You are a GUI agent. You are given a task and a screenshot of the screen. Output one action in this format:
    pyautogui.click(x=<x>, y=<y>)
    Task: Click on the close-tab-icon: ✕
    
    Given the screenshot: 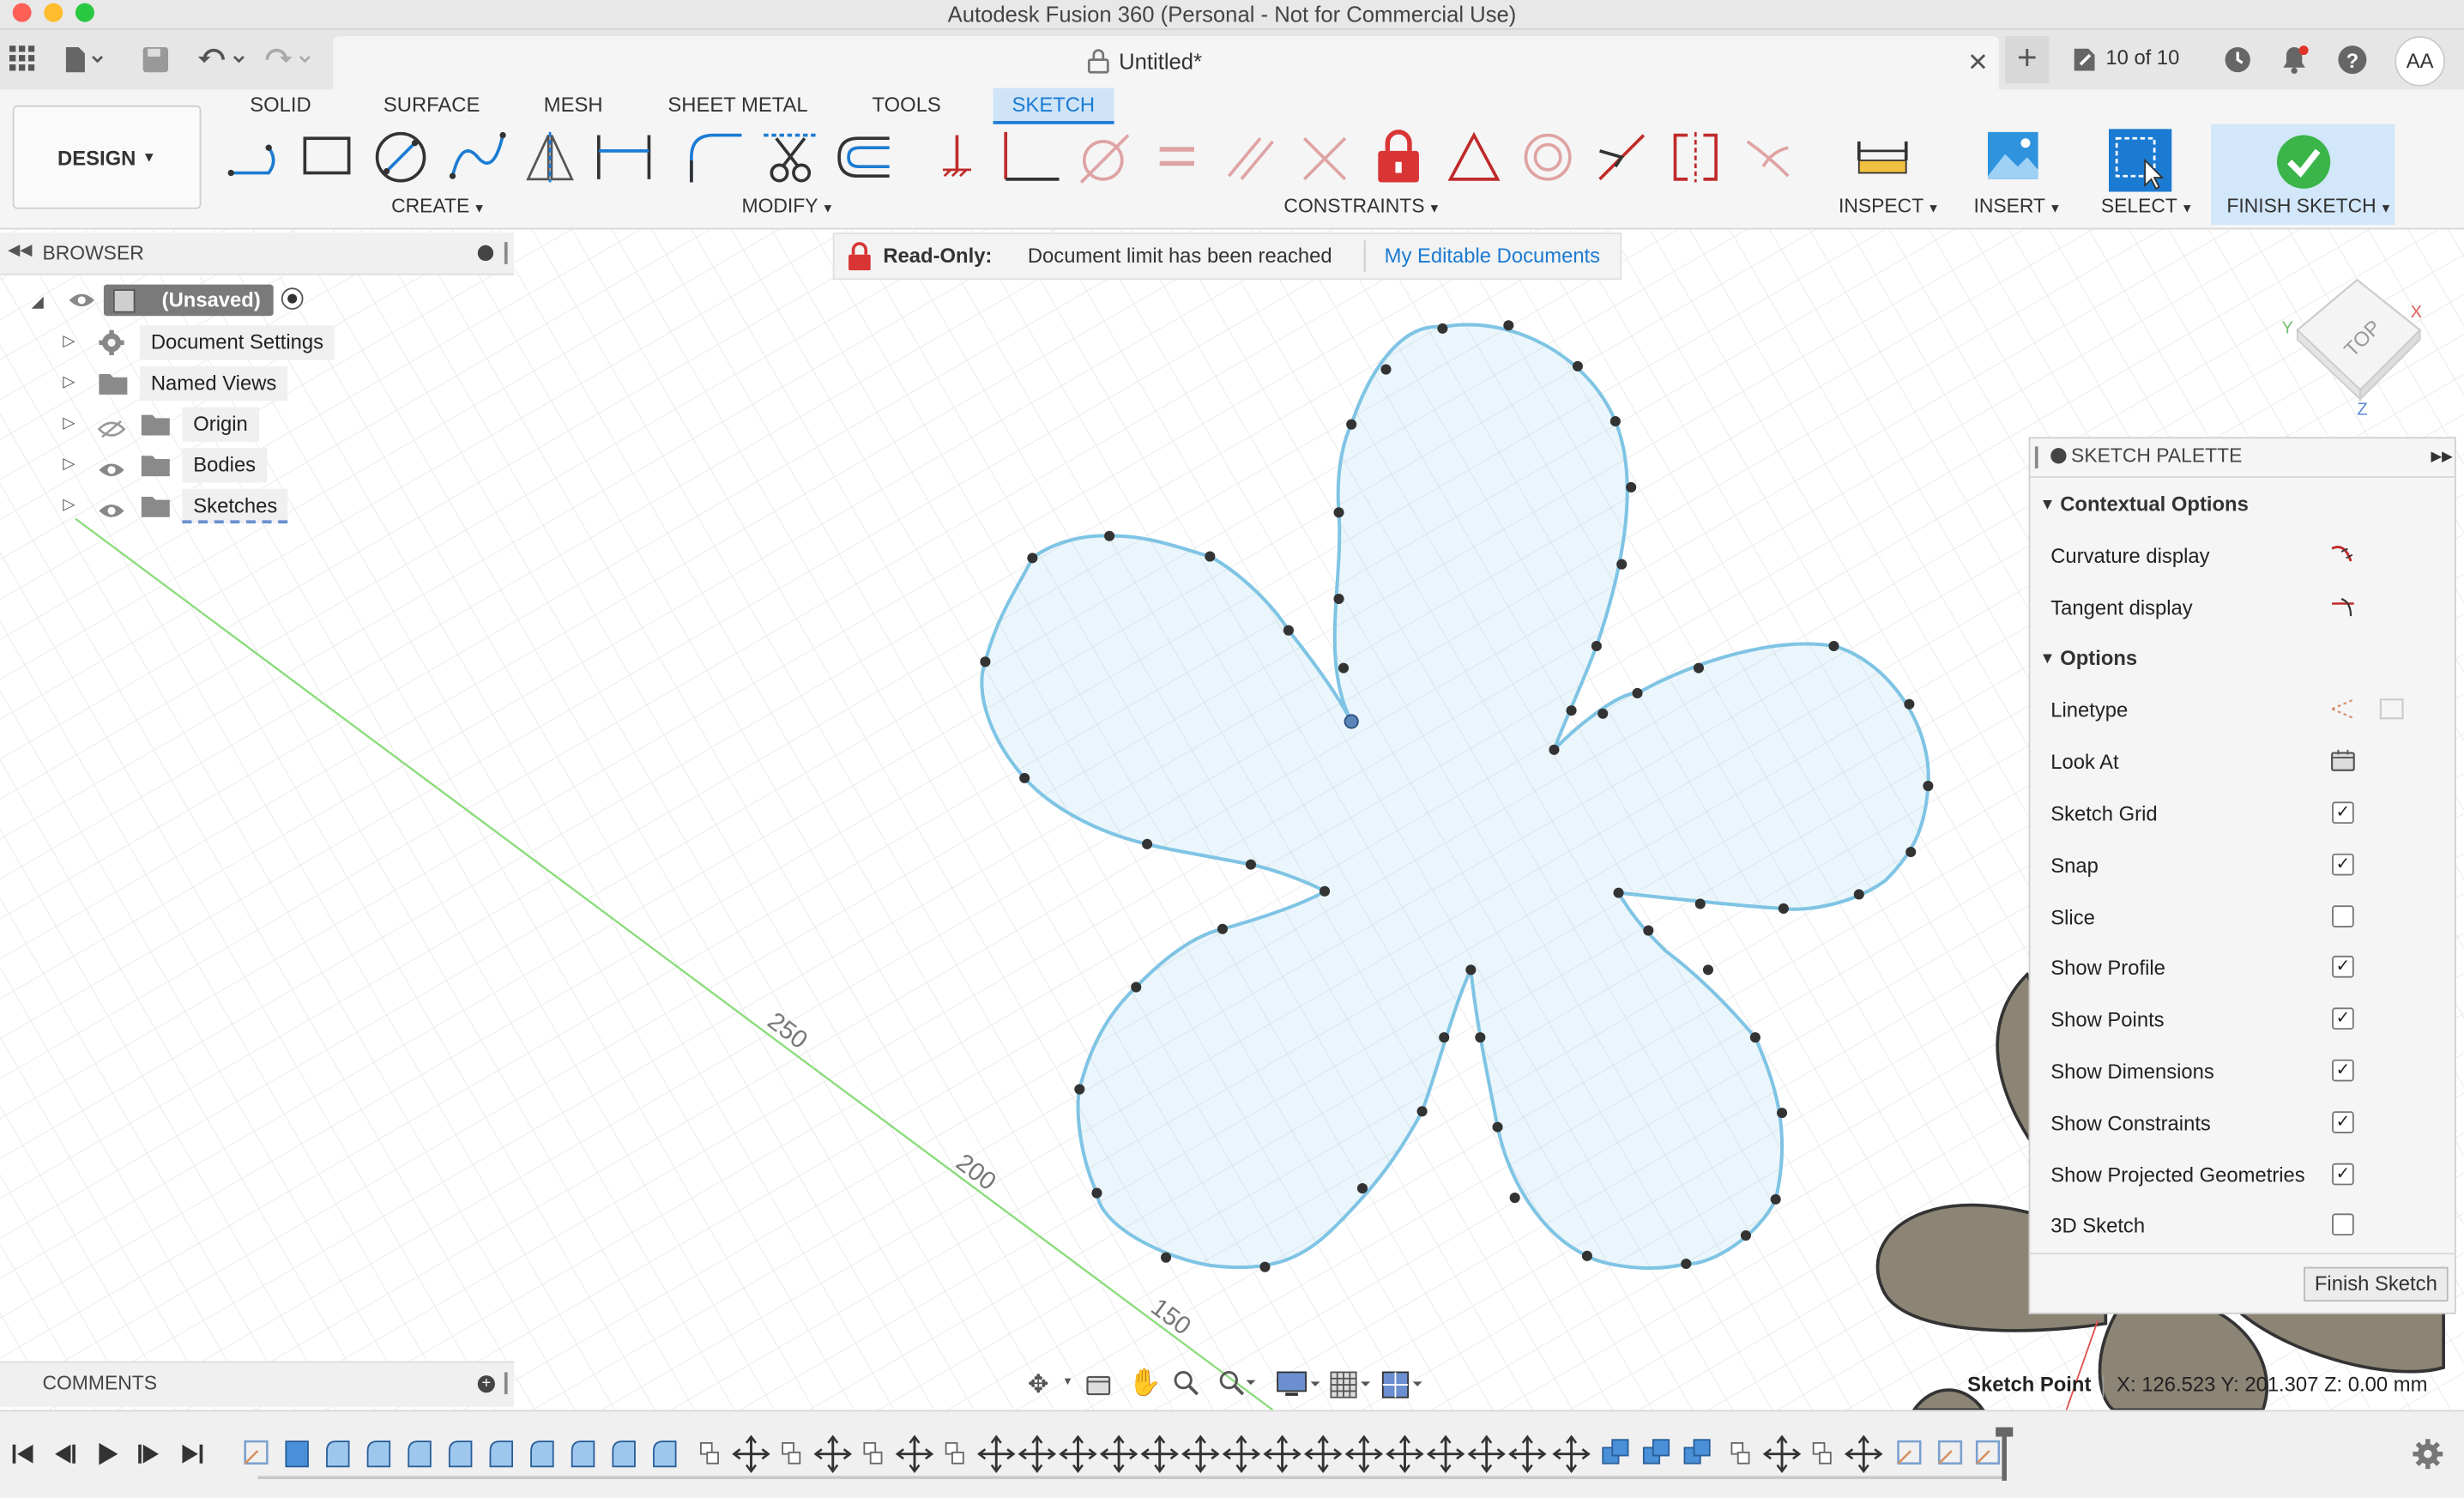 What is the action you would take?
    pyautogui.click(x=1978, y=63)
    